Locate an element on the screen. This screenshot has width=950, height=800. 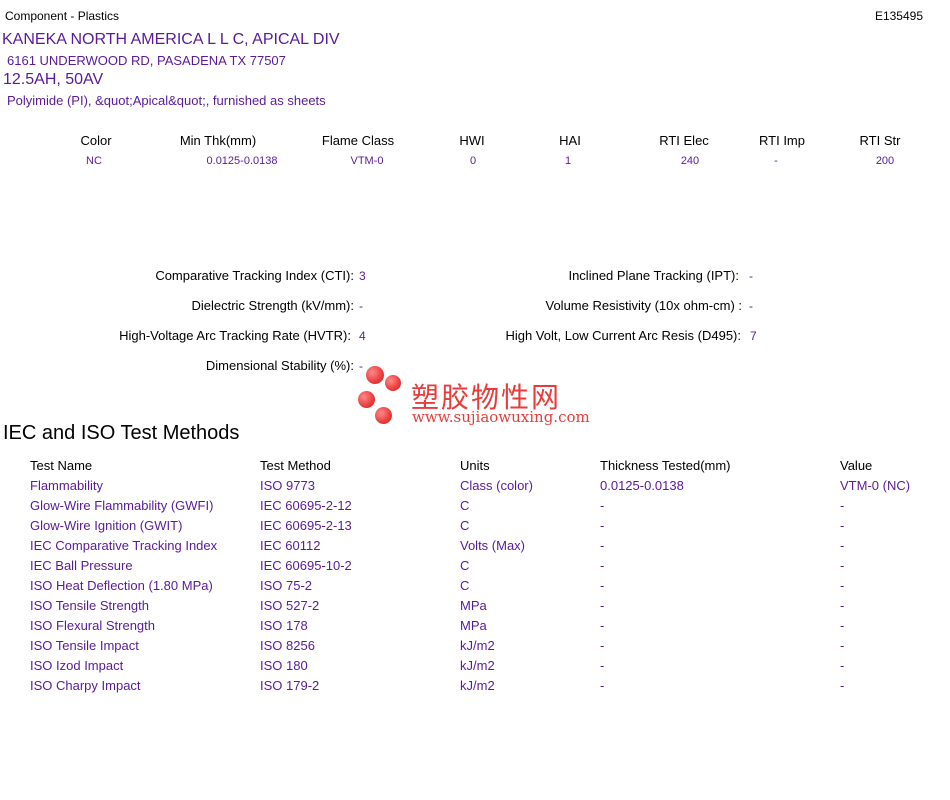
dimensional-stability-label: Dimensional Stability (%): is located at coordinates (279, 365).